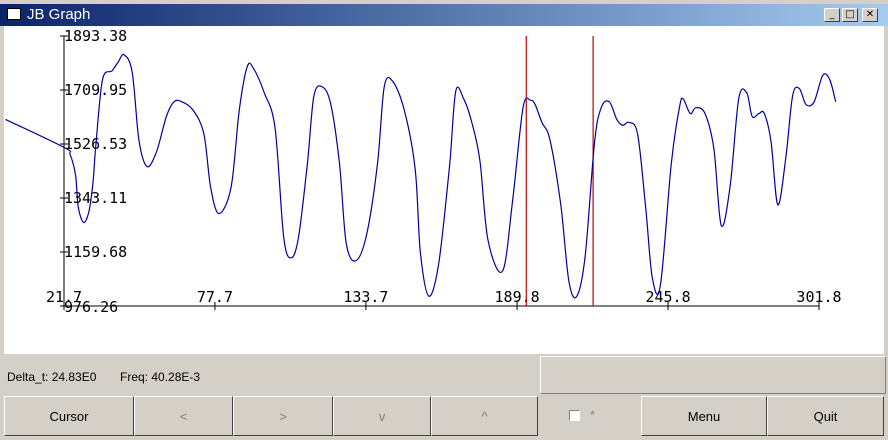 The width and height of the screenshot is (888, 440). I want to click on cursor-down-button: v, so click(382, 416).